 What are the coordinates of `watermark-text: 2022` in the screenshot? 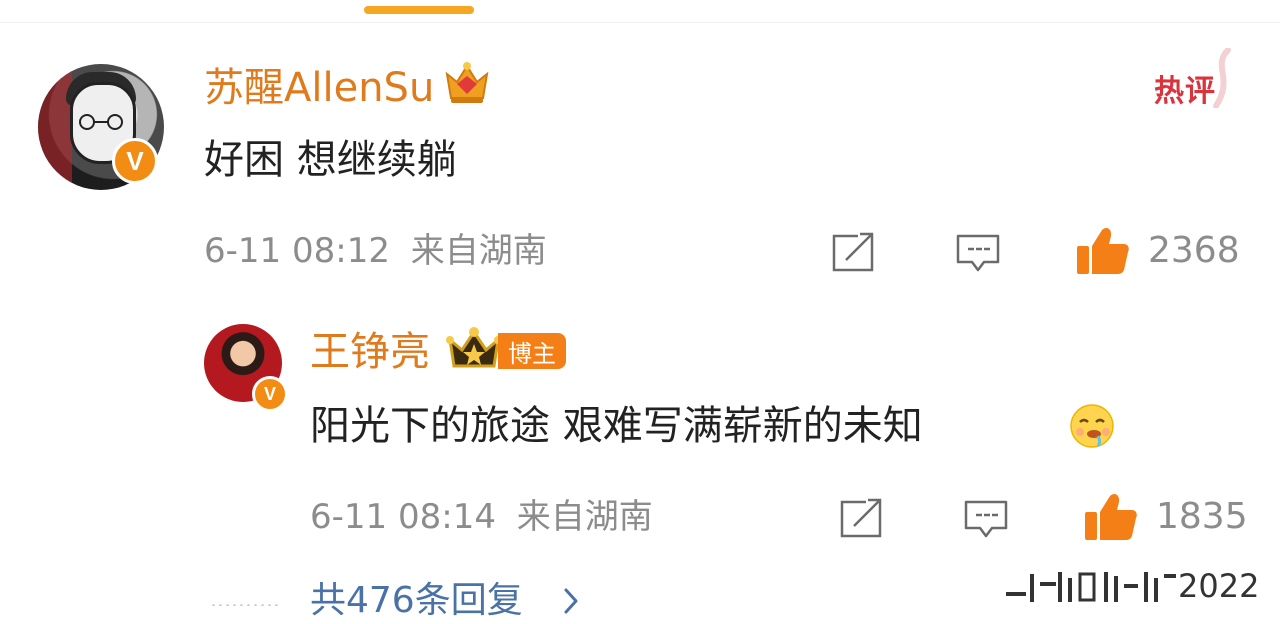 It's located at (1219, 586).